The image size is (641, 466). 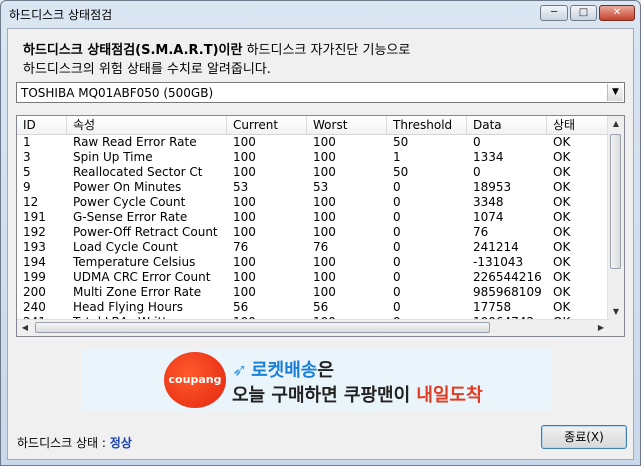 I want to click on table-cell: 226544216, so click(x=507, y=277).